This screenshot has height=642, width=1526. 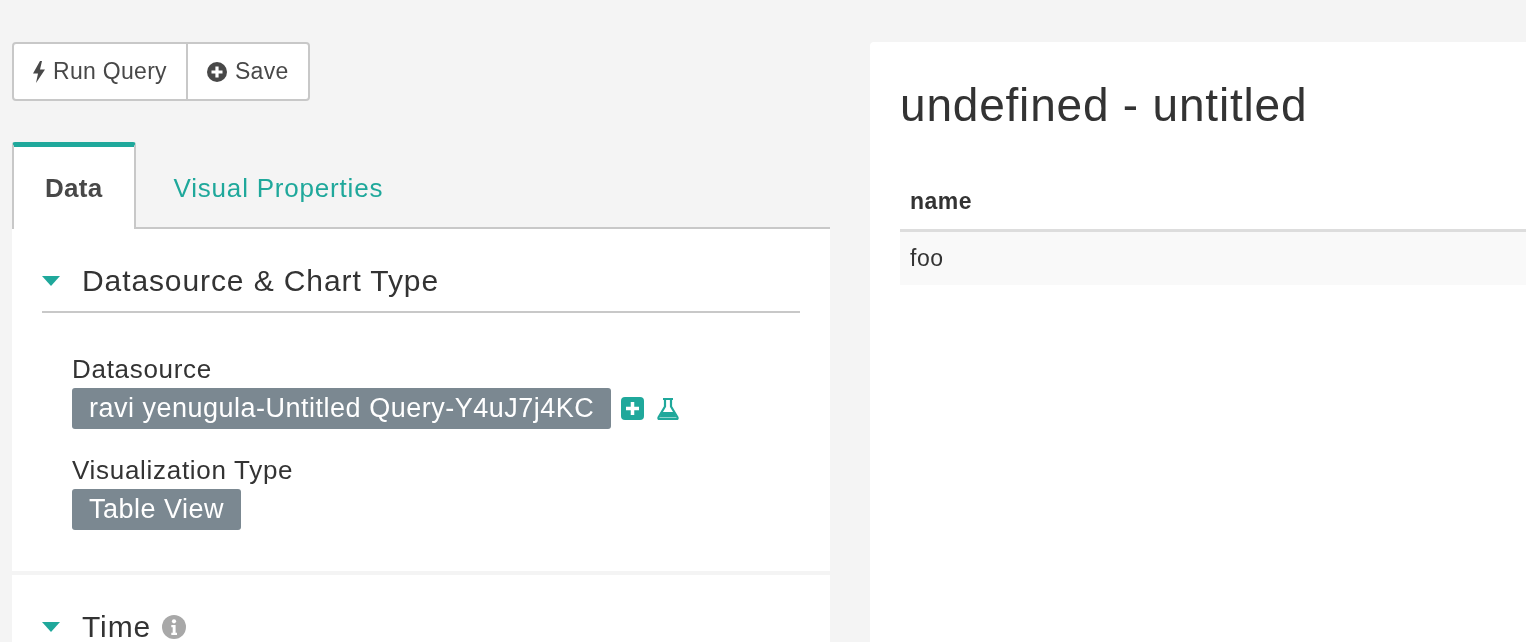 I want to click on flask-icon, so click(x=668, y=408).